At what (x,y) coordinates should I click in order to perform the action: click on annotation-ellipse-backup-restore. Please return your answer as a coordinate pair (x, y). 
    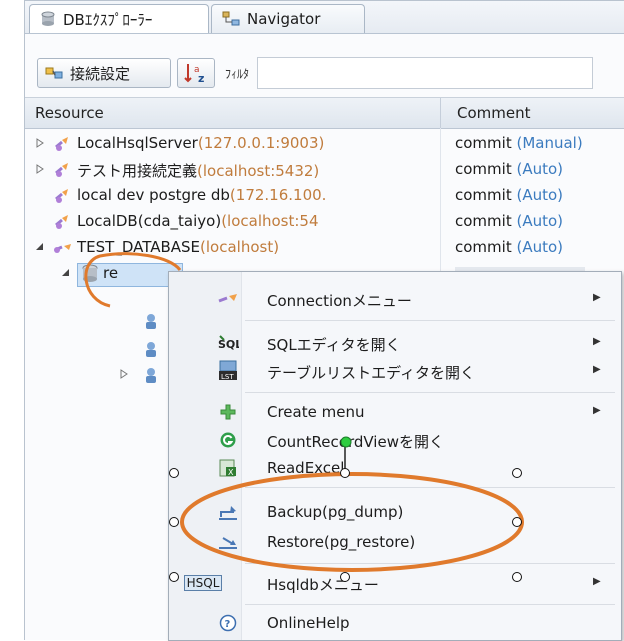
    Looking at the image, I should click on (352, 522).